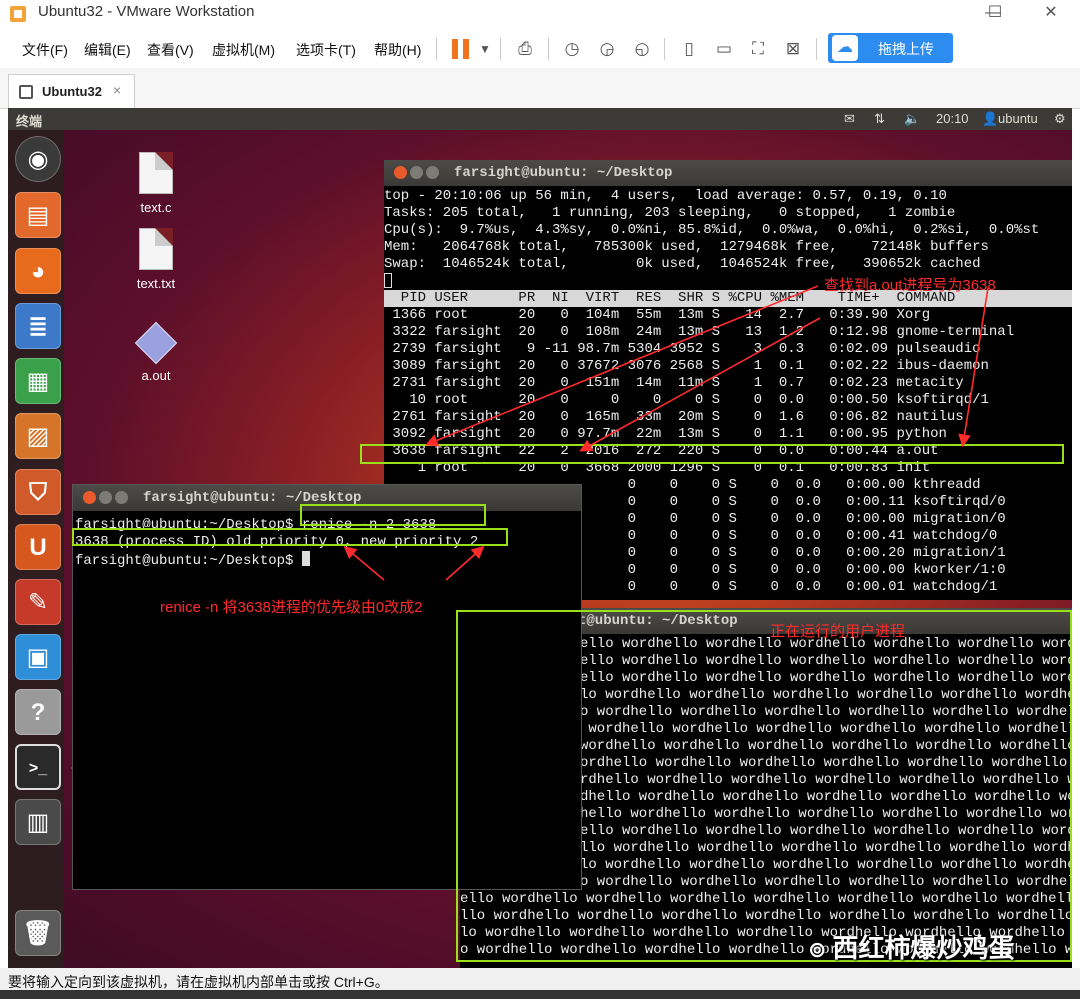 The image size is (1080, 999). I want to click on vmware-app-icon, so click(18, 14).